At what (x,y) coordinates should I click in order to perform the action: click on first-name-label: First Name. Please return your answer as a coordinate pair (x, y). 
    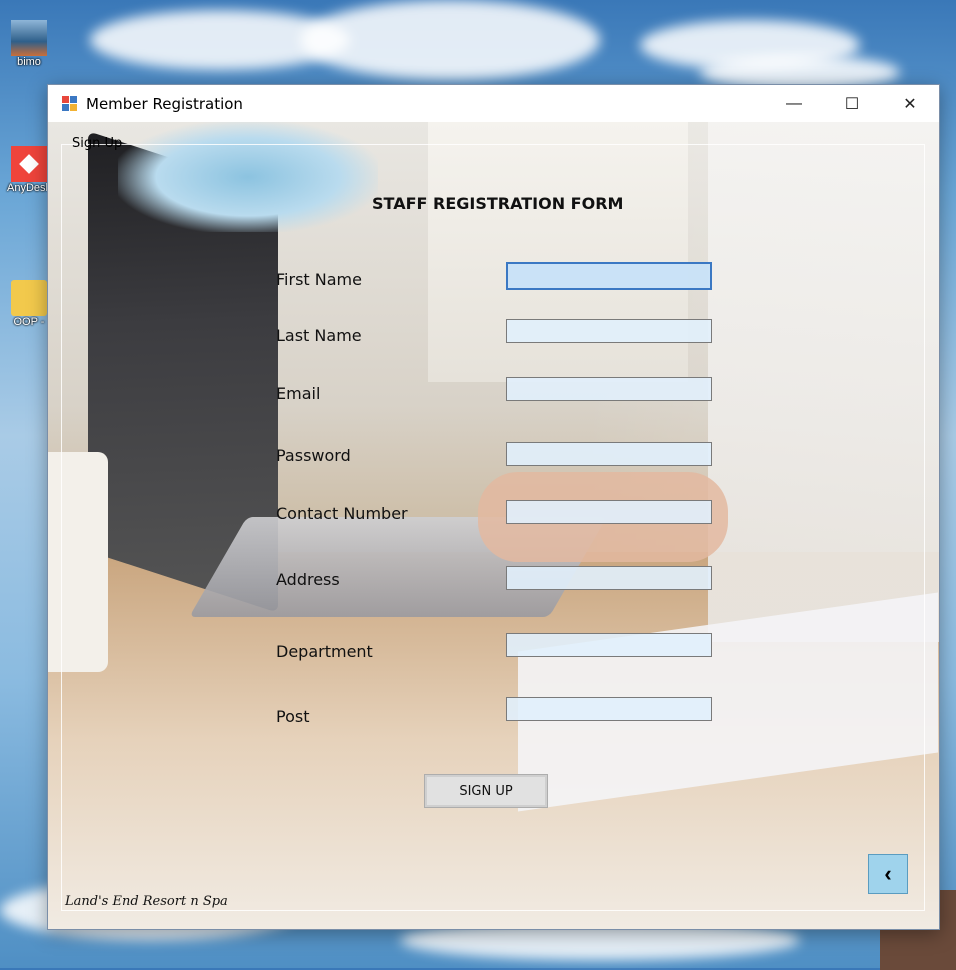
    Looking at the image, I should click on (319, 279).